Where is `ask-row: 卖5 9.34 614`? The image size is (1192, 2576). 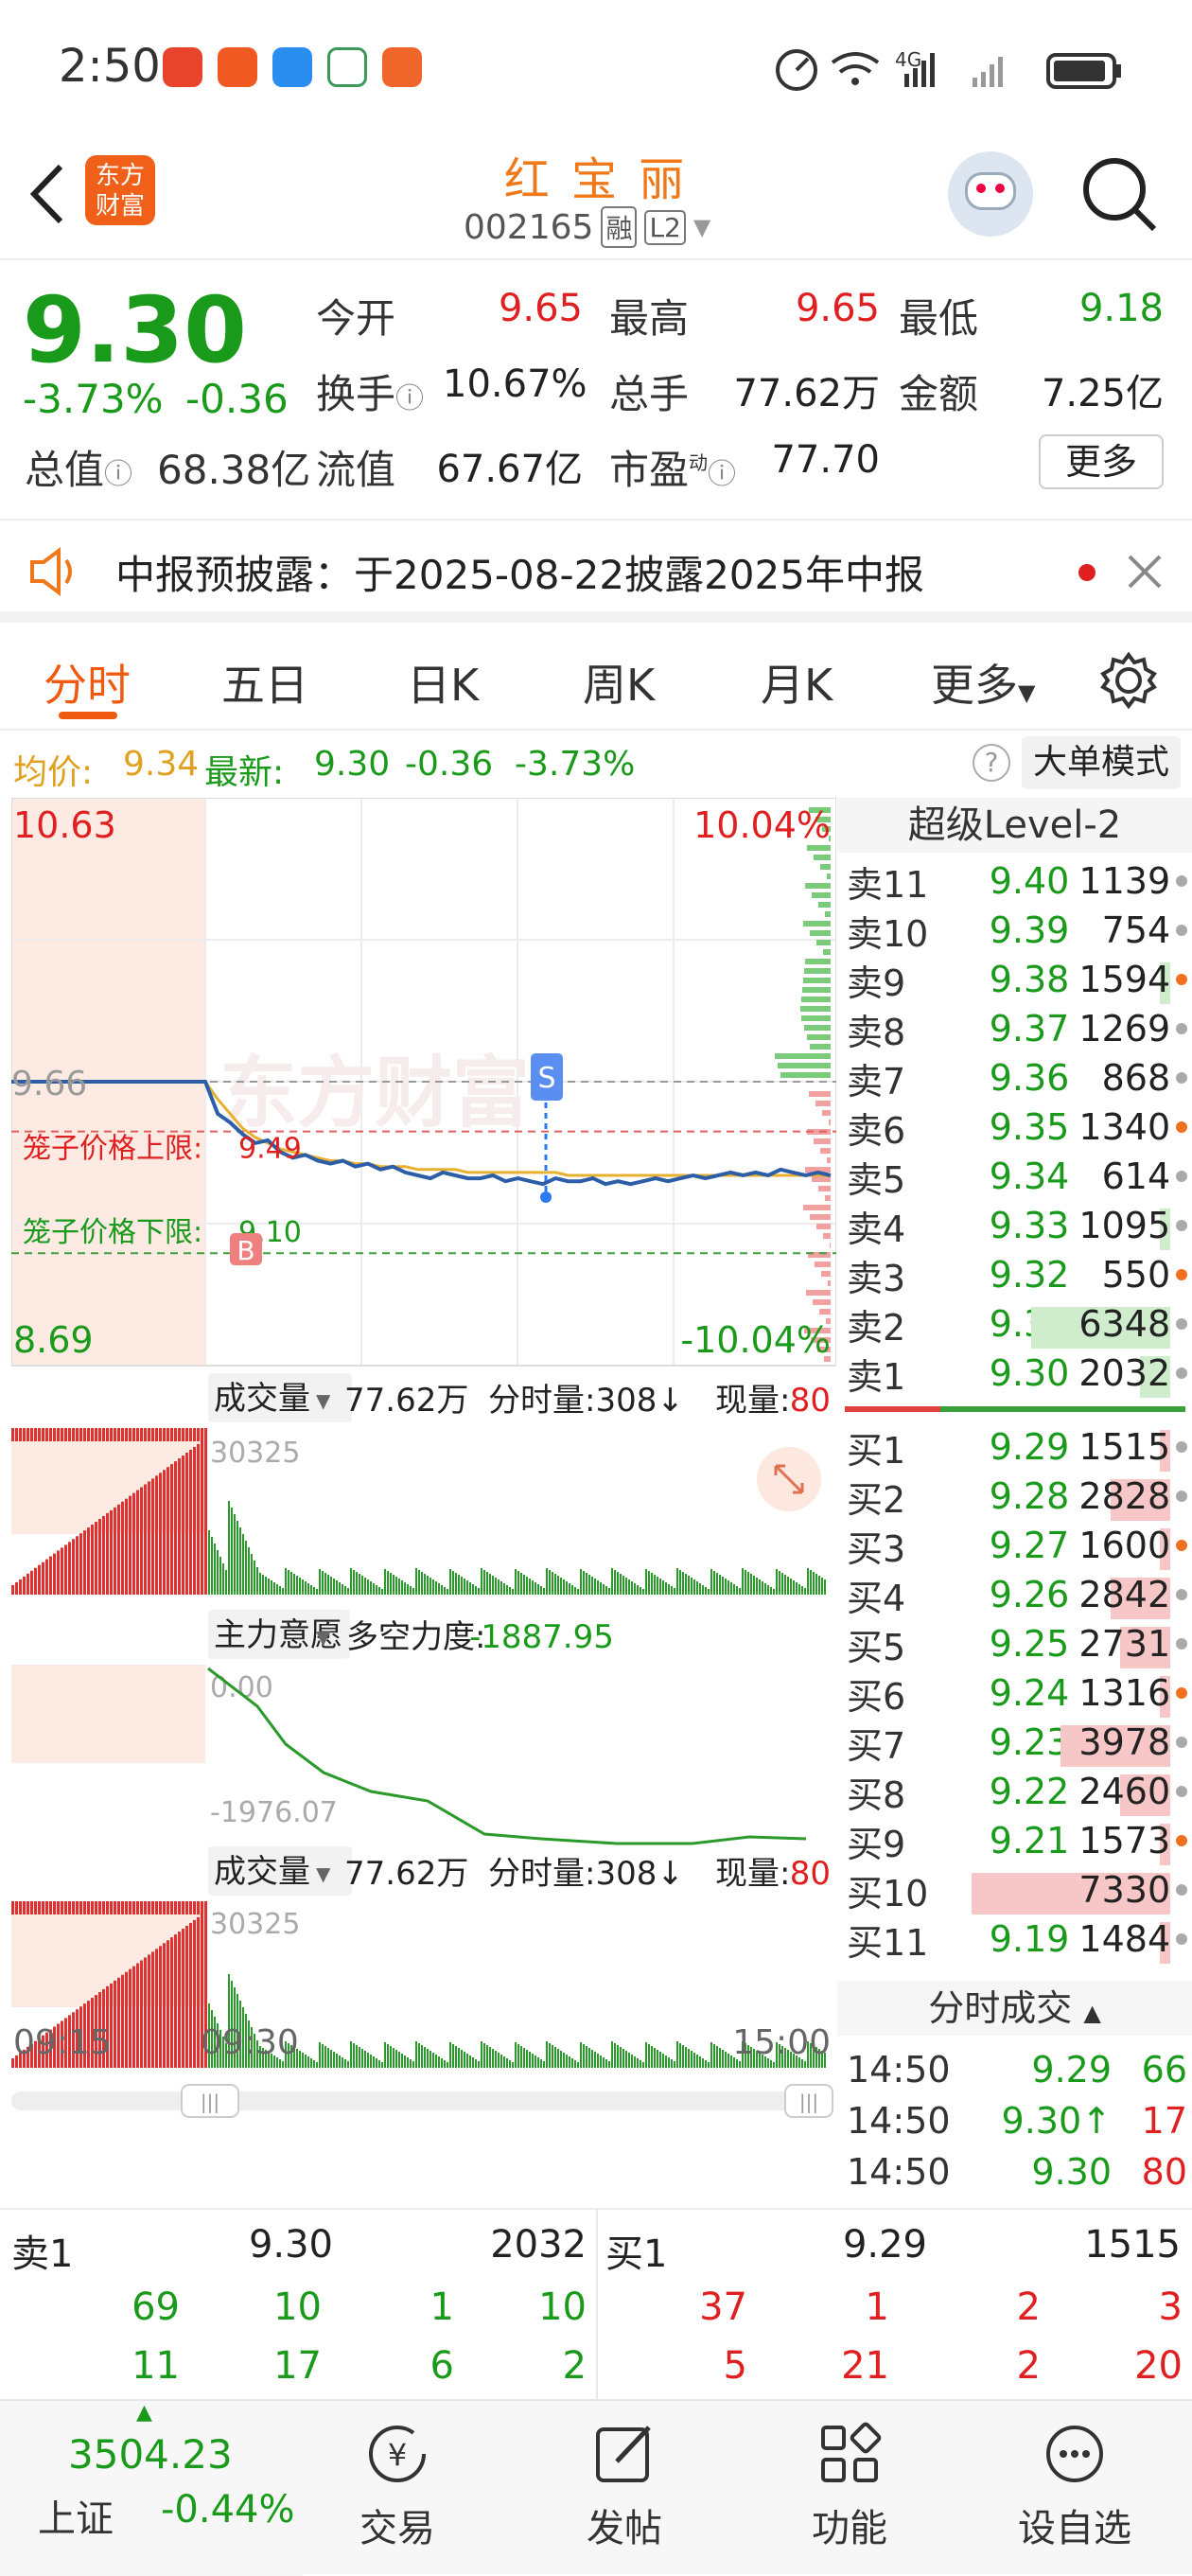
ask-row: 卖5 9.34 614 is located at coordinates (1017, 1176).